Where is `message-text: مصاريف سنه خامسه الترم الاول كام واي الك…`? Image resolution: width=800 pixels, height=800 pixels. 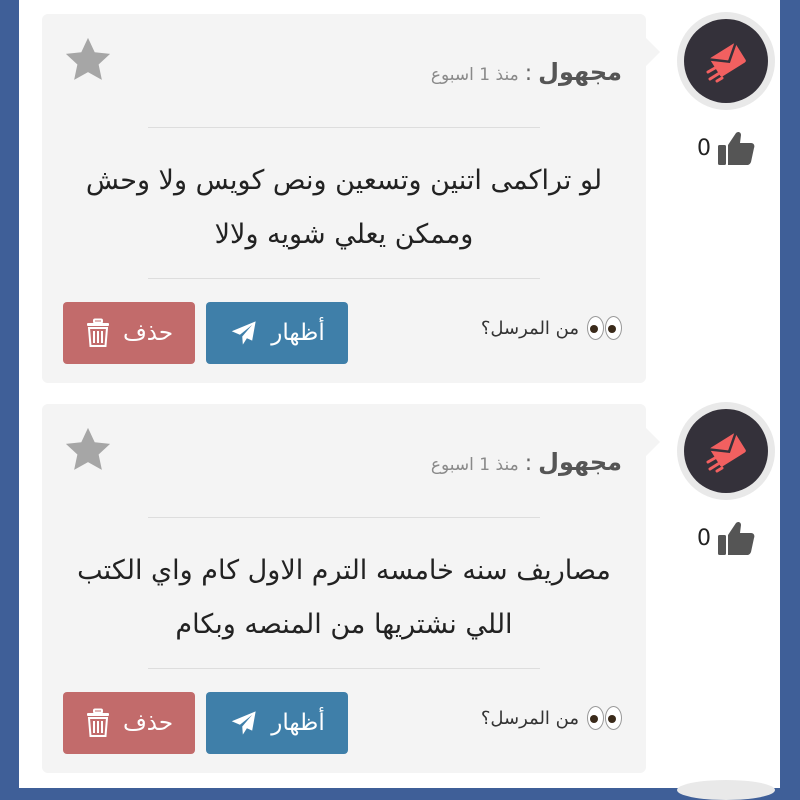
message-text: مصاريف سنه خامسه الترم الاول كام واي الك… is located at coordinates (344, 597).